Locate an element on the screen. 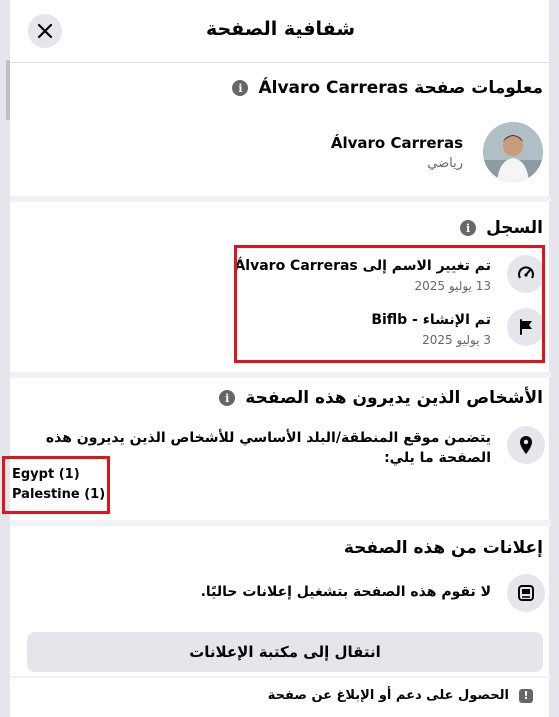 The image size is (559, 717). dialog-title: شفافية الصفحة is located at coordinates (280, 29).